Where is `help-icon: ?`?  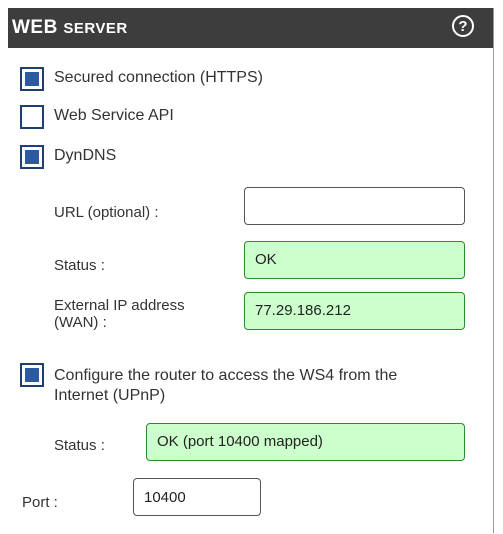 help-icon: ? is located at coordinates (463, 26).